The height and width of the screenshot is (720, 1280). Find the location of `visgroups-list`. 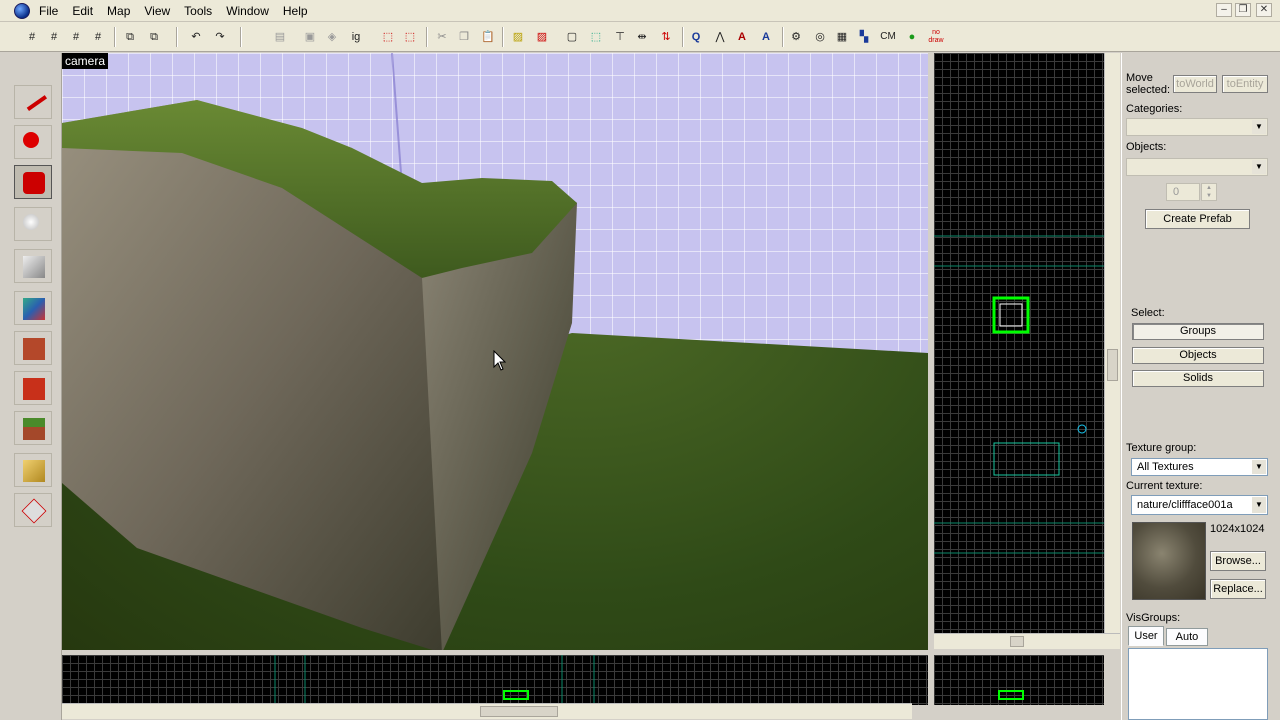

visgroups-list is located at coordinates (1198, 684).